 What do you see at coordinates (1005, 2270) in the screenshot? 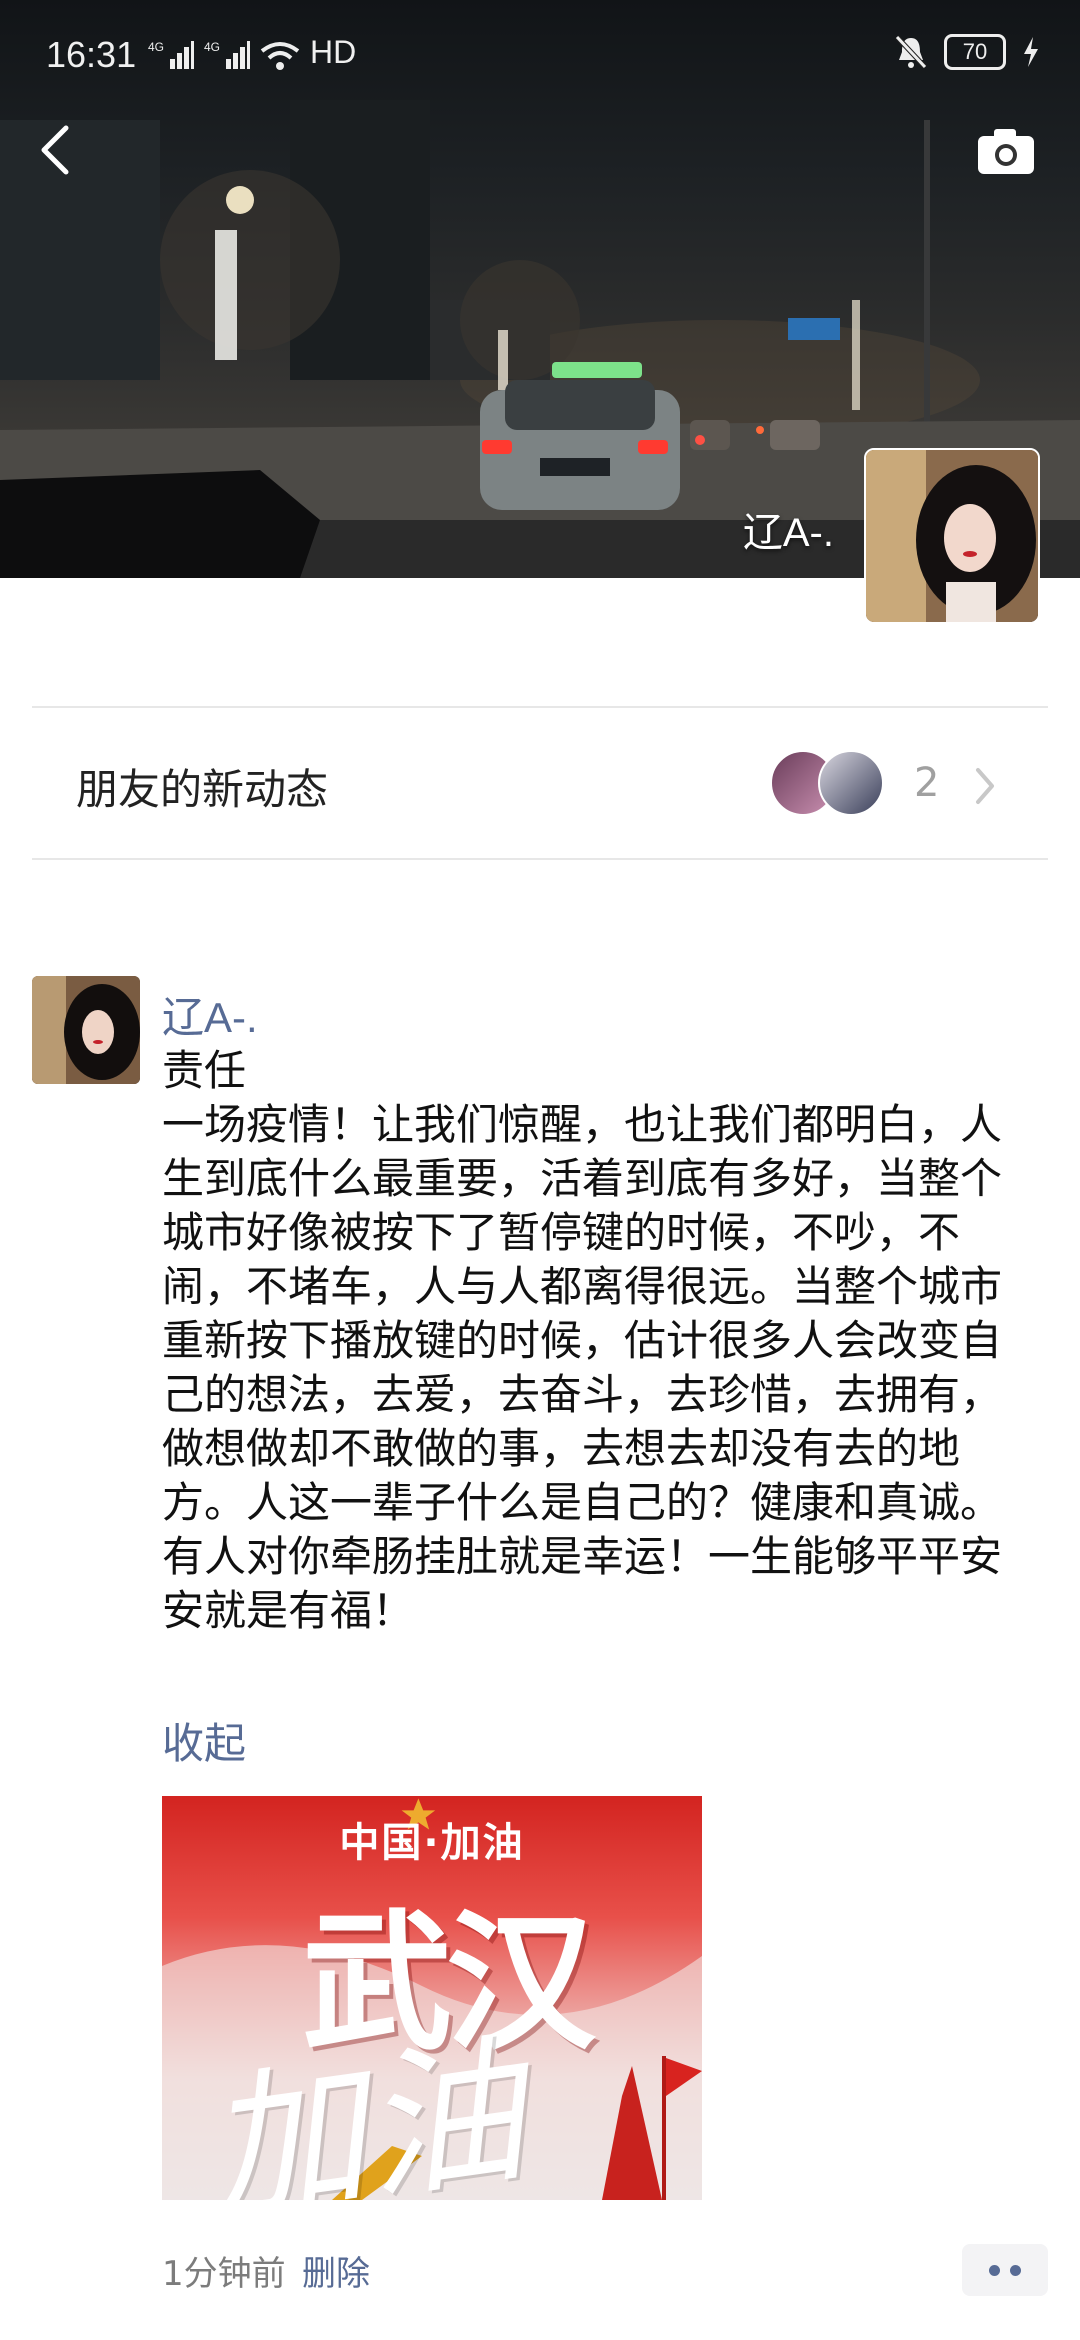
I see `more-dots-icon` at bounding box center [1005, 2270].